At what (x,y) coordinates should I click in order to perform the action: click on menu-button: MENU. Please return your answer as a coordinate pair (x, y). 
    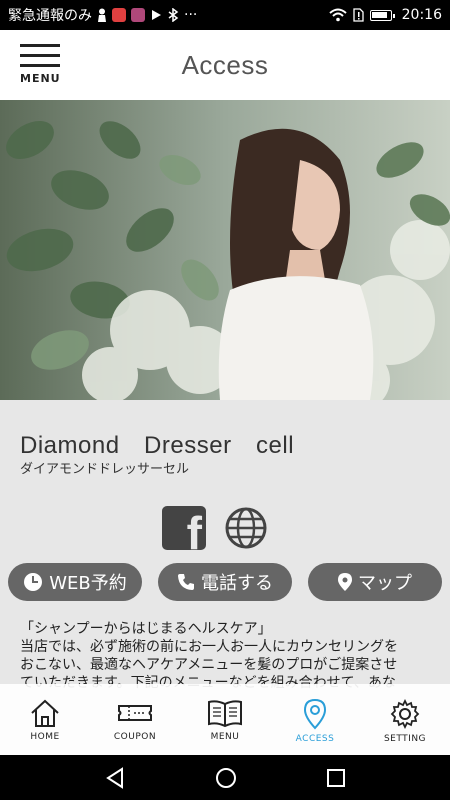
    Looking at the image, I should click on (41, 66).